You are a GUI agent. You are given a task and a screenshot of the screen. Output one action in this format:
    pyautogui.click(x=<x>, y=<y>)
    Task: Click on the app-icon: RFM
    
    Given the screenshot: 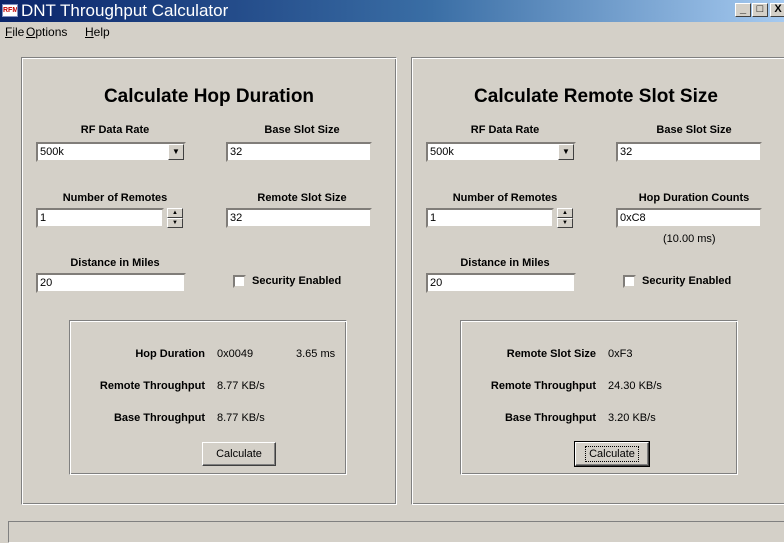 What is the action you would take?
    pyautogui.click(x=10, y=10)
    